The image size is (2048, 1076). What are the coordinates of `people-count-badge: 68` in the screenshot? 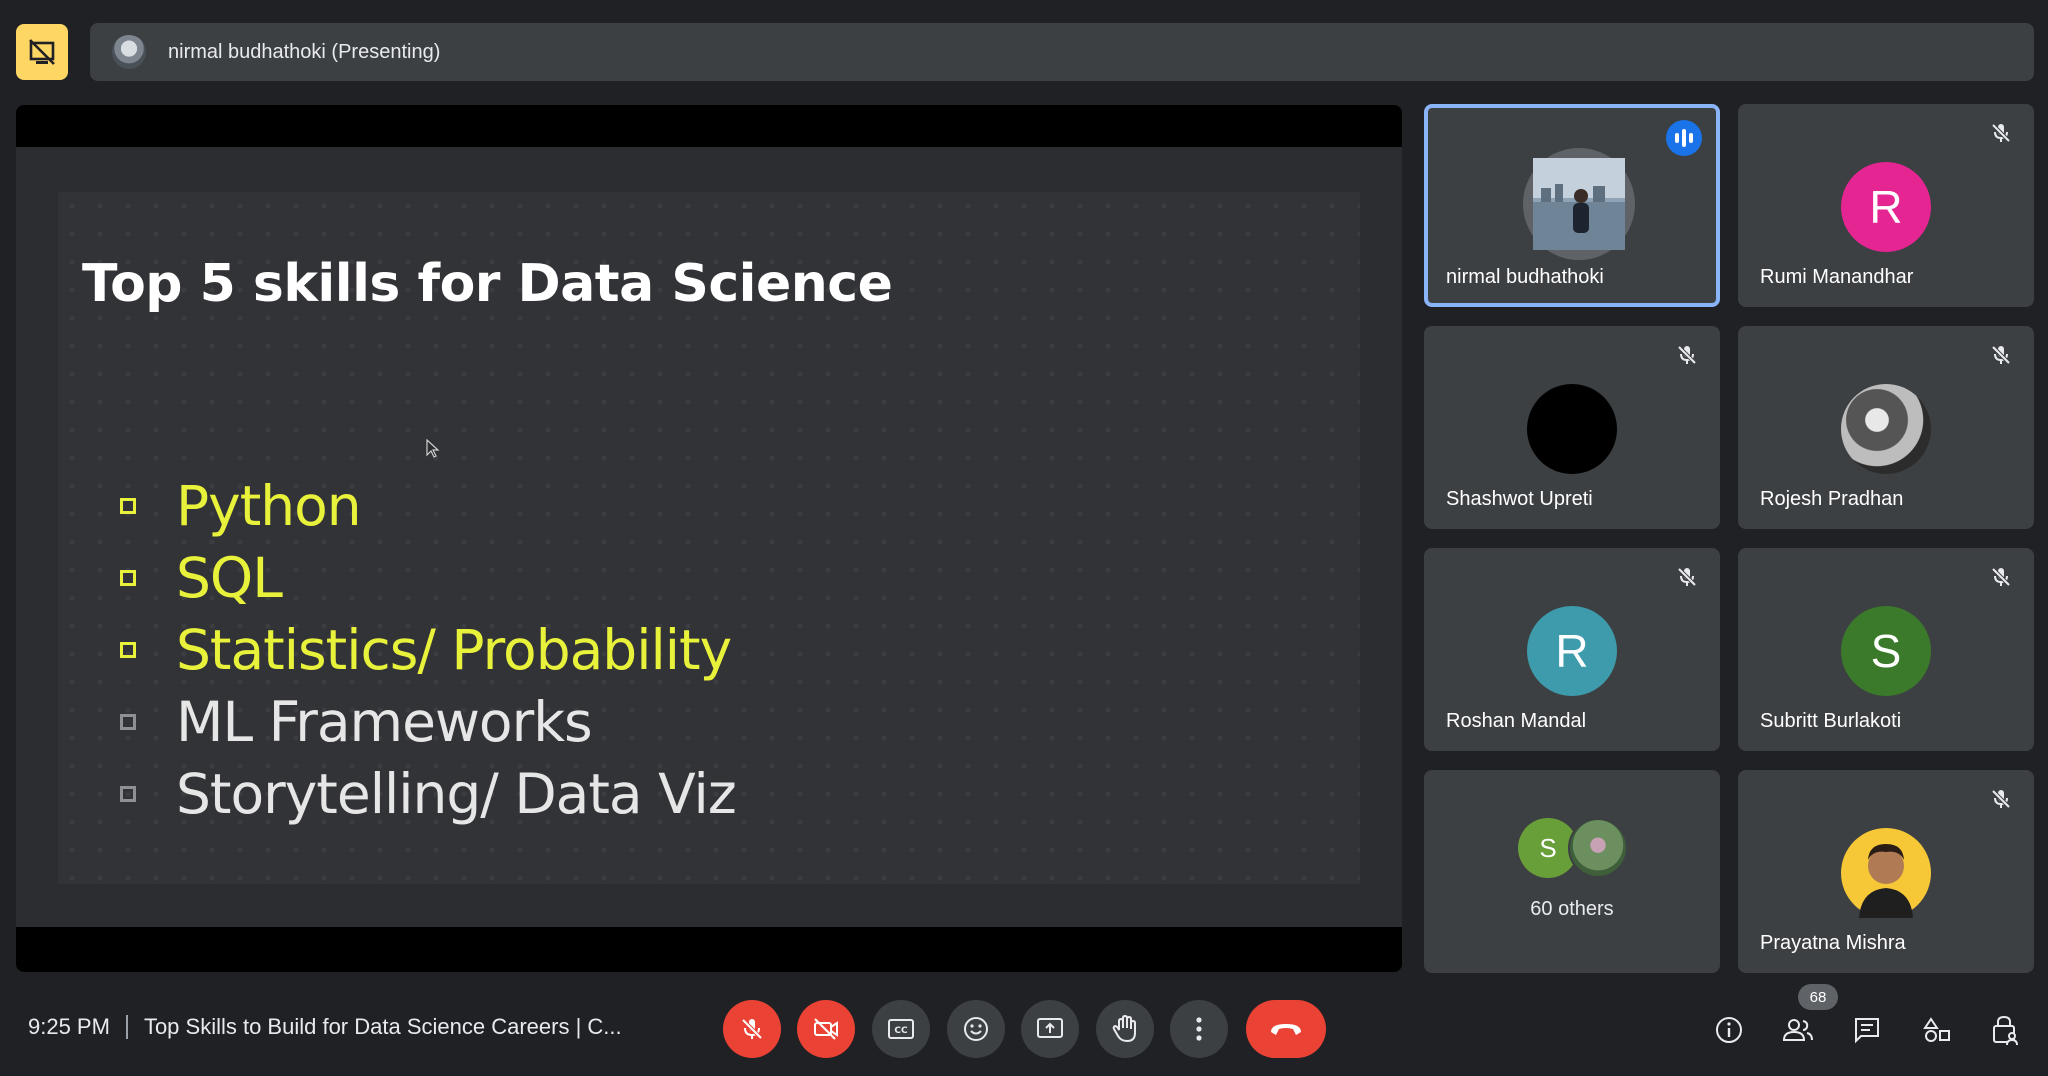 It's located at (1818, 997).